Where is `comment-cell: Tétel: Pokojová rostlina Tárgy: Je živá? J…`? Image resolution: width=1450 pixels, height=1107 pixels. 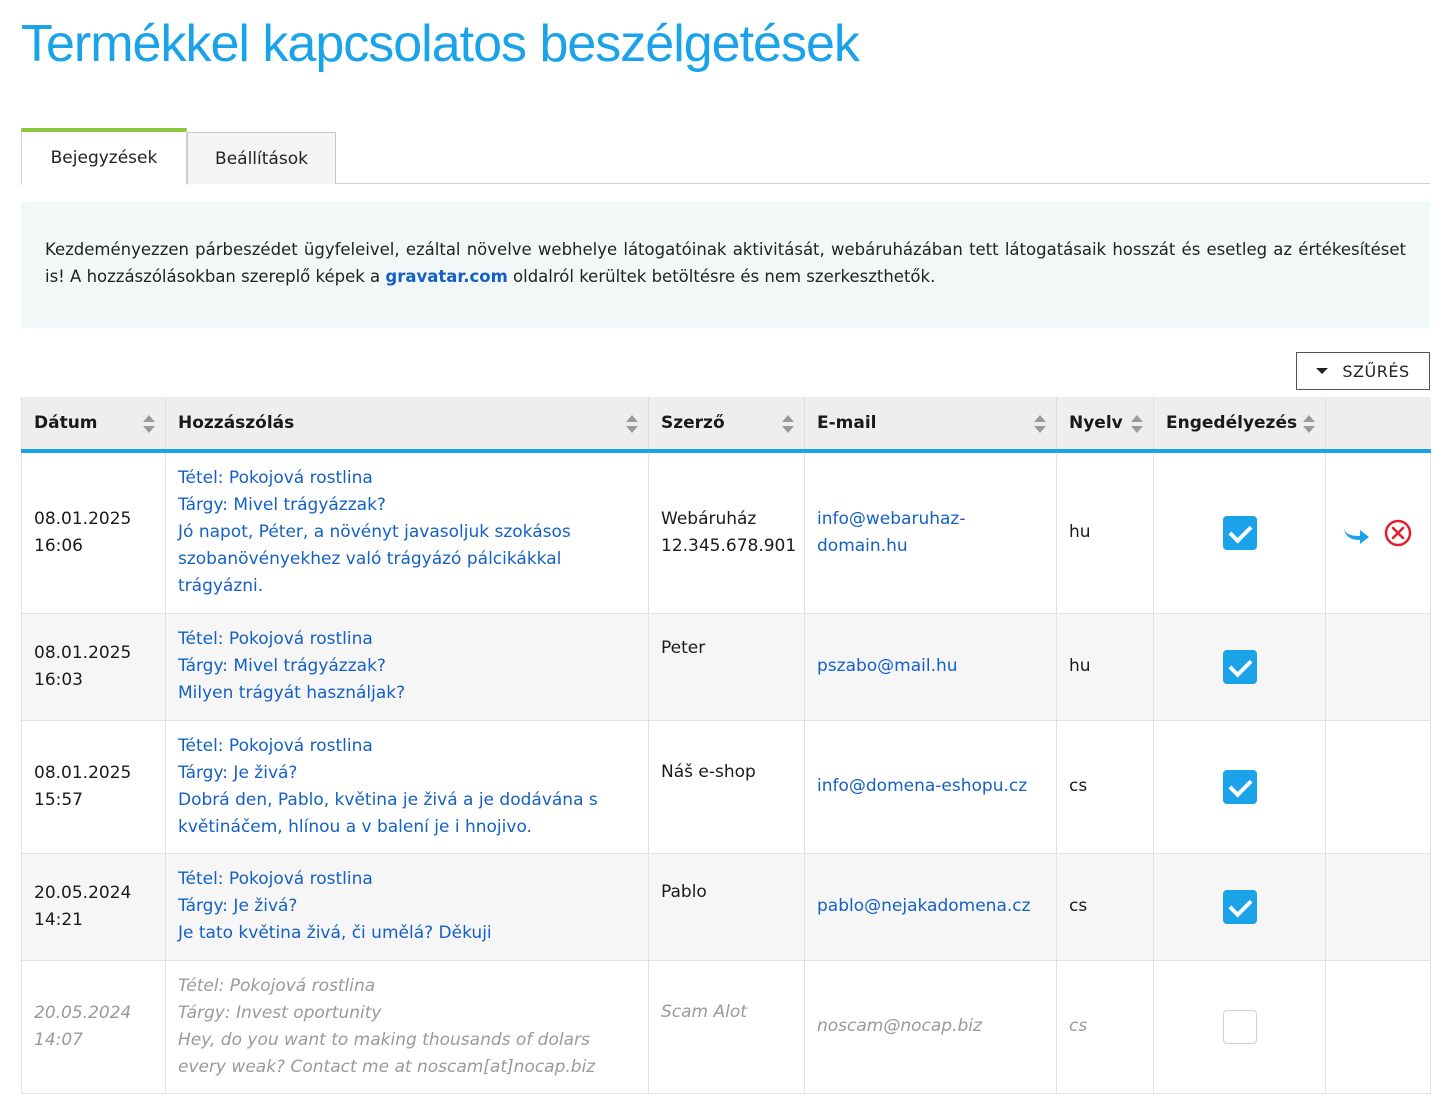
comment-cell: Tétel: Pokojová rostlina Tárgy: Je živá? J… is located at coordinates (407, 906).